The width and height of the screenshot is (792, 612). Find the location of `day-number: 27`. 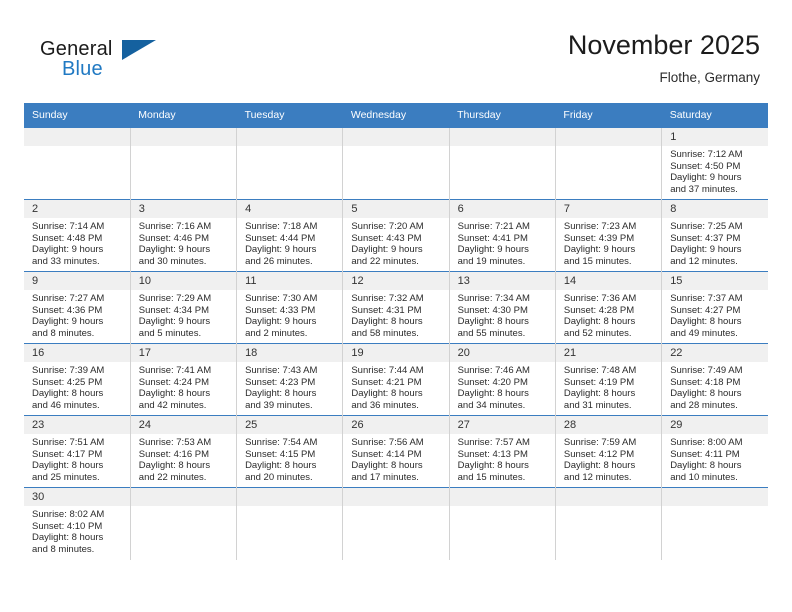

day-number: 27 is located at coordinates (502, 425).